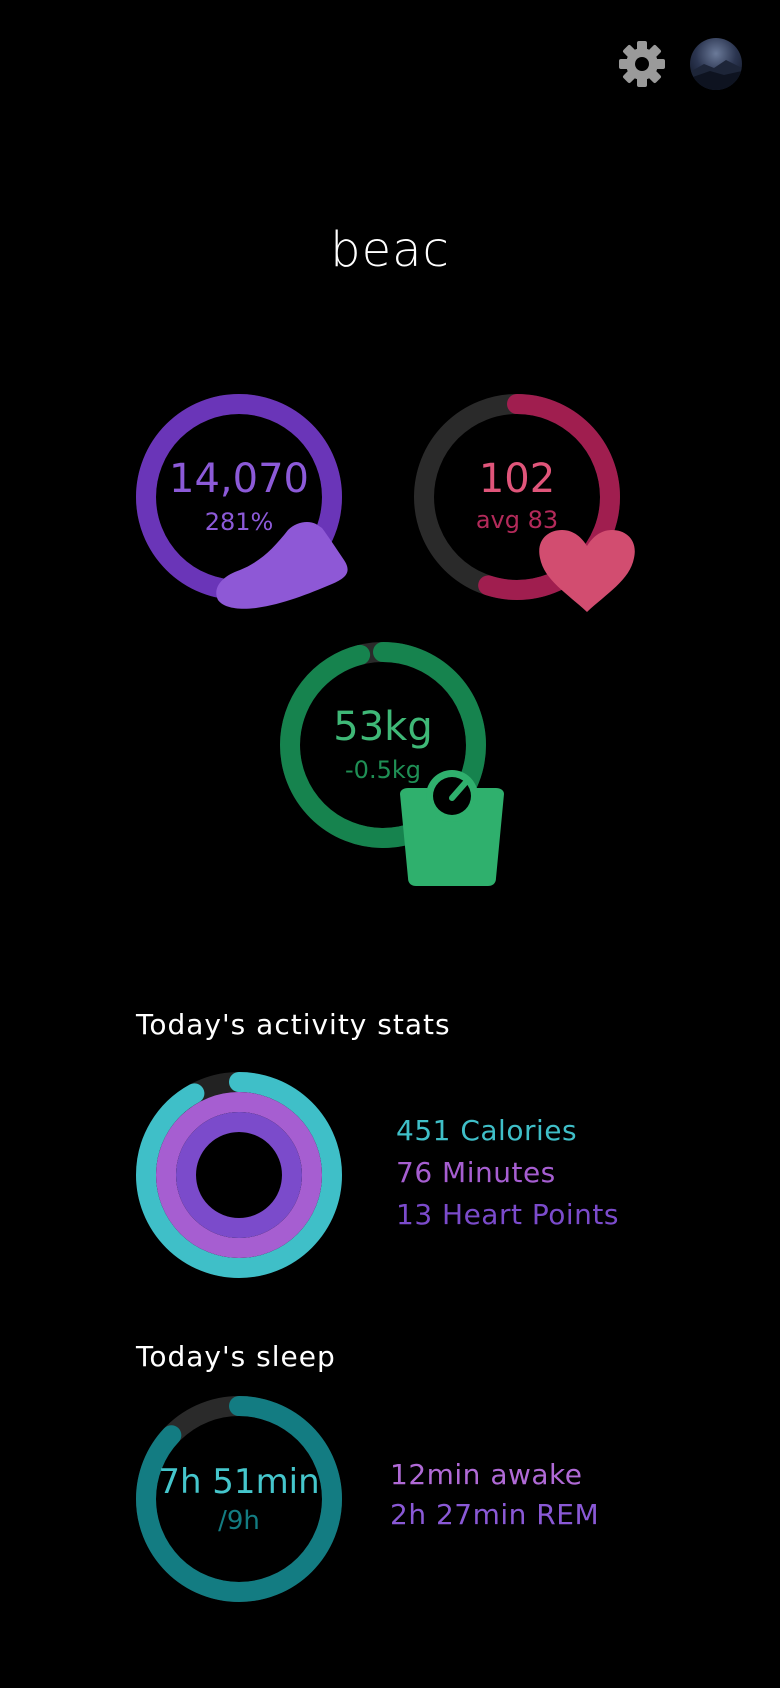 This screenshot has width=780, height=1688. I want to click on sleep-duration: 7h 51min, so click(239, 1482).